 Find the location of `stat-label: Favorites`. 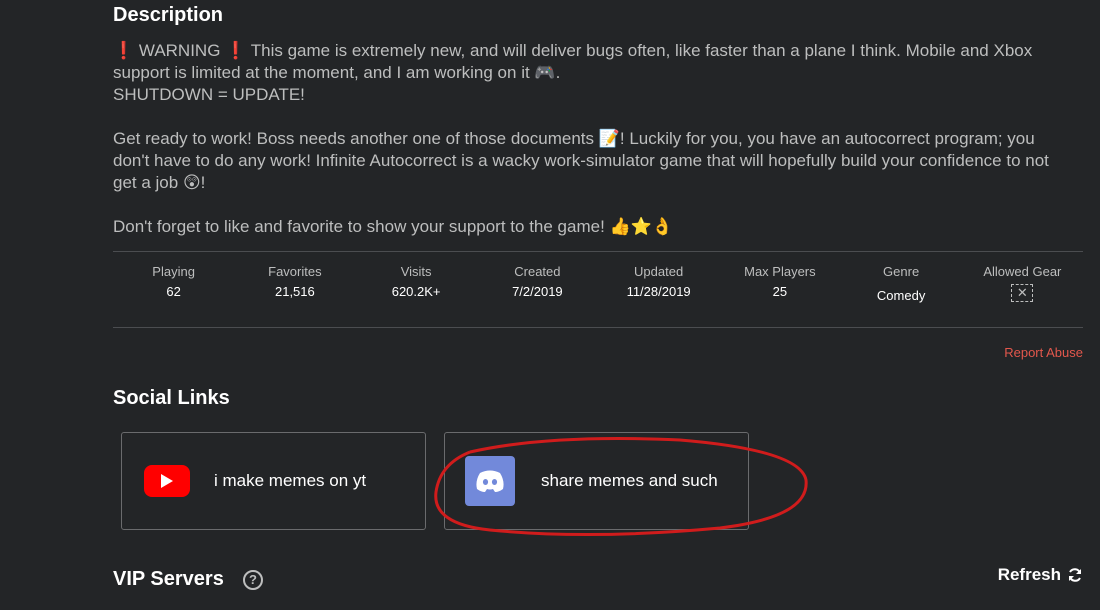

stat-label: Favorites is located at coordinates (295, 271).